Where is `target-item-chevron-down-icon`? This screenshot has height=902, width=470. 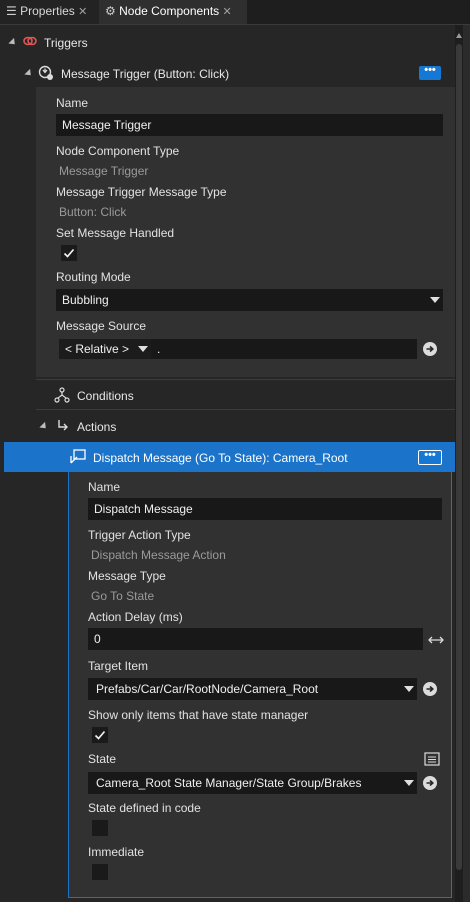
target-item-chevron-down-icon is located at coordinates (409, 689).